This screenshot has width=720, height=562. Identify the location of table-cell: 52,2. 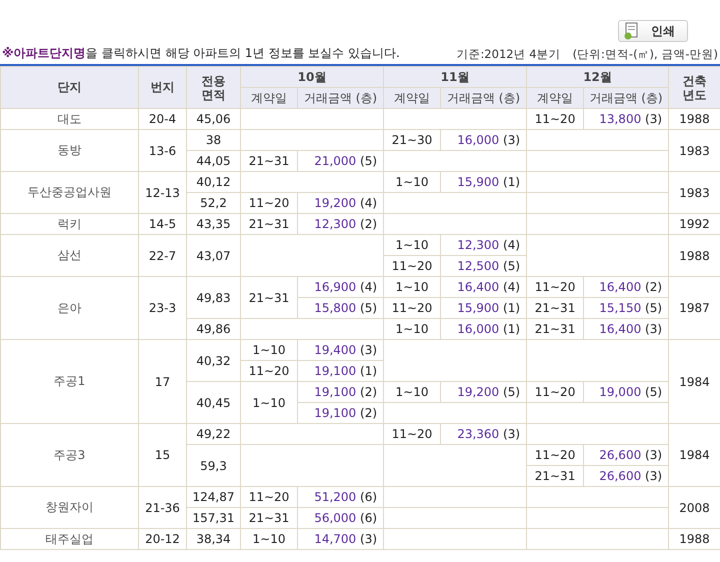
(213, 203).